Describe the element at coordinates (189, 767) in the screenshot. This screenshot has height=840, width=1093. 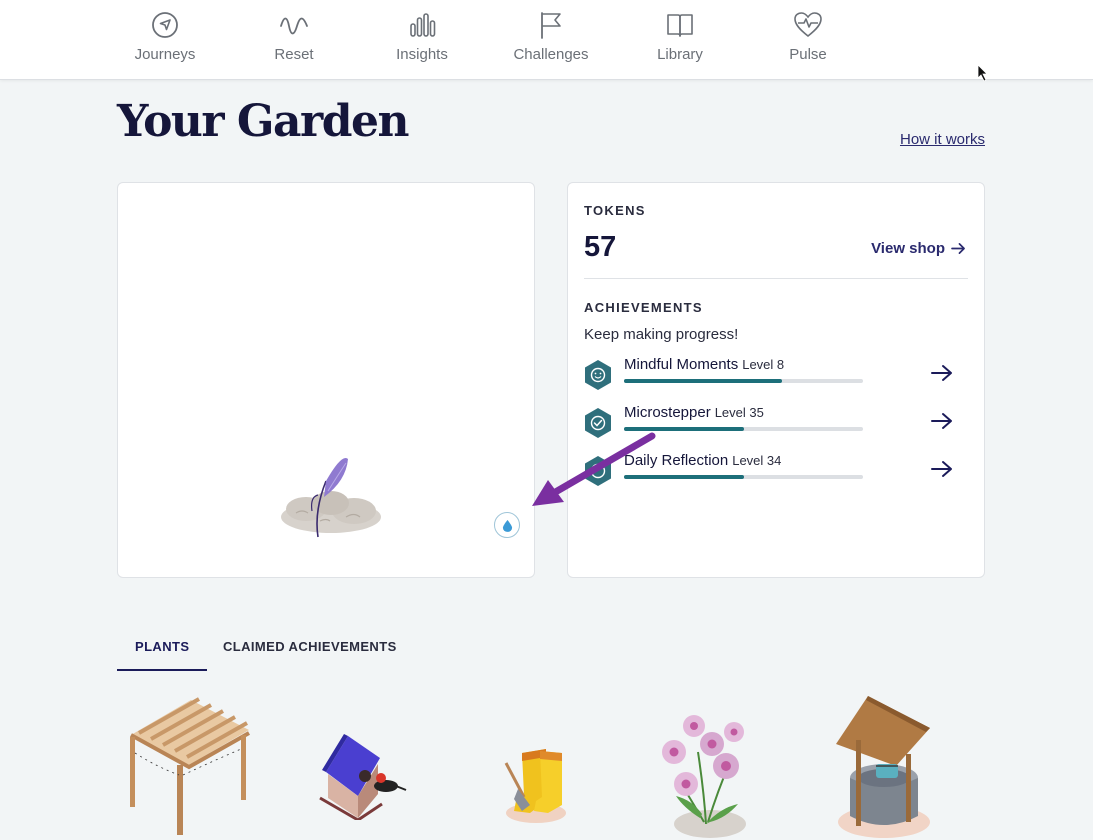
I see `pergola-icon` at that location.